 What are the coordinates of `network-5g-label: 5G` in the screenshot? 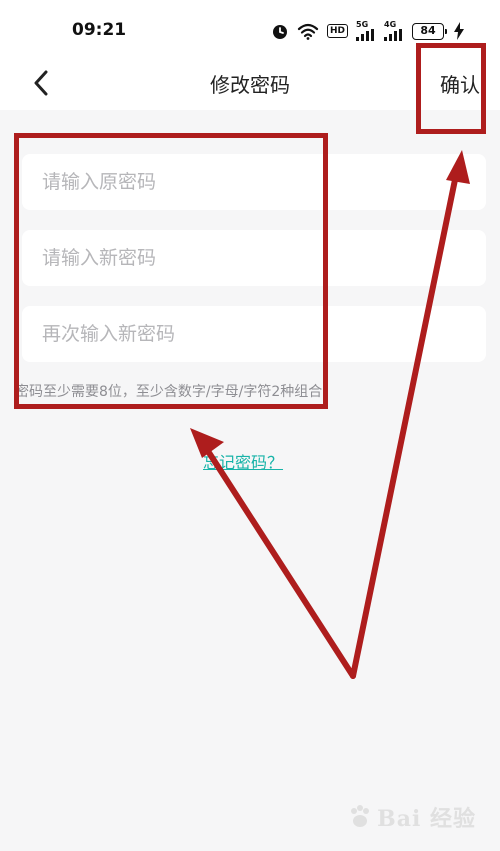 It's located at (362, 24).